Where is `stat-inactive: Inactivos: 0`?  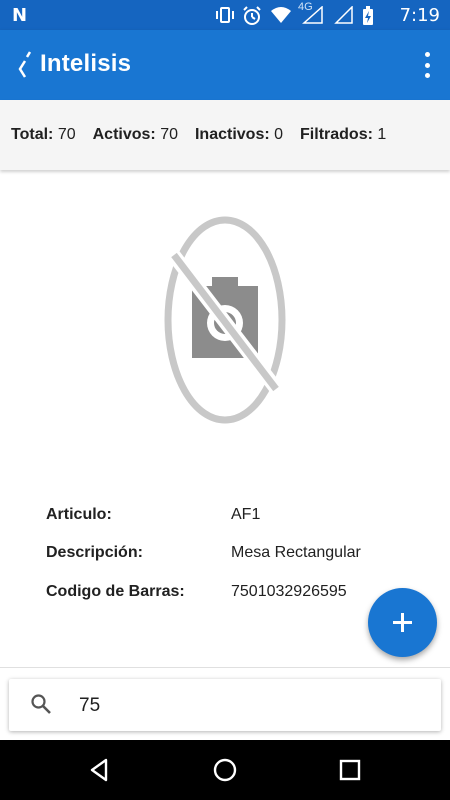
stat-inactive: Inactivos: 0 is located at coordinates (239, 135).